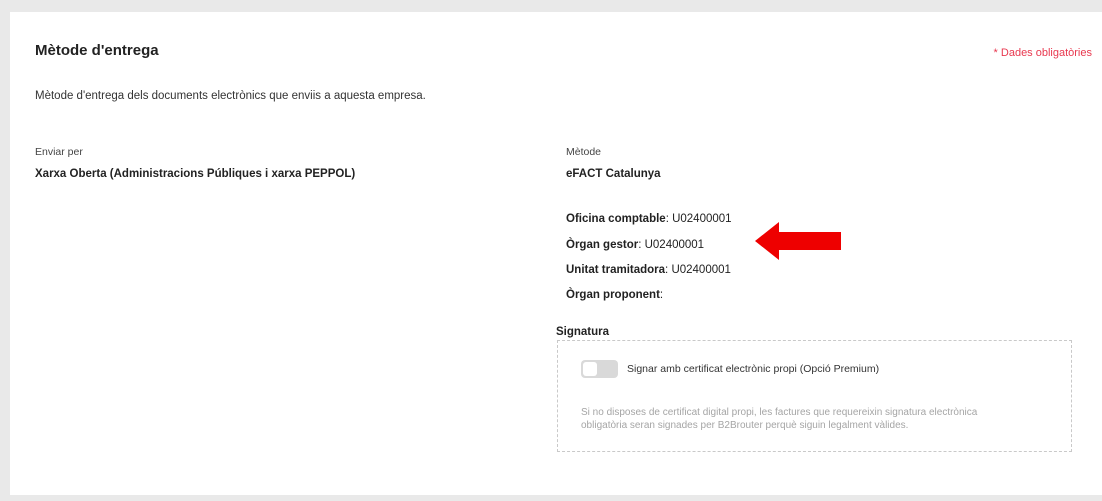  What do you see at coordinates (584, 152) in the screenshot?
I see `method-label: Mètode` at bounding box center [584, 152].